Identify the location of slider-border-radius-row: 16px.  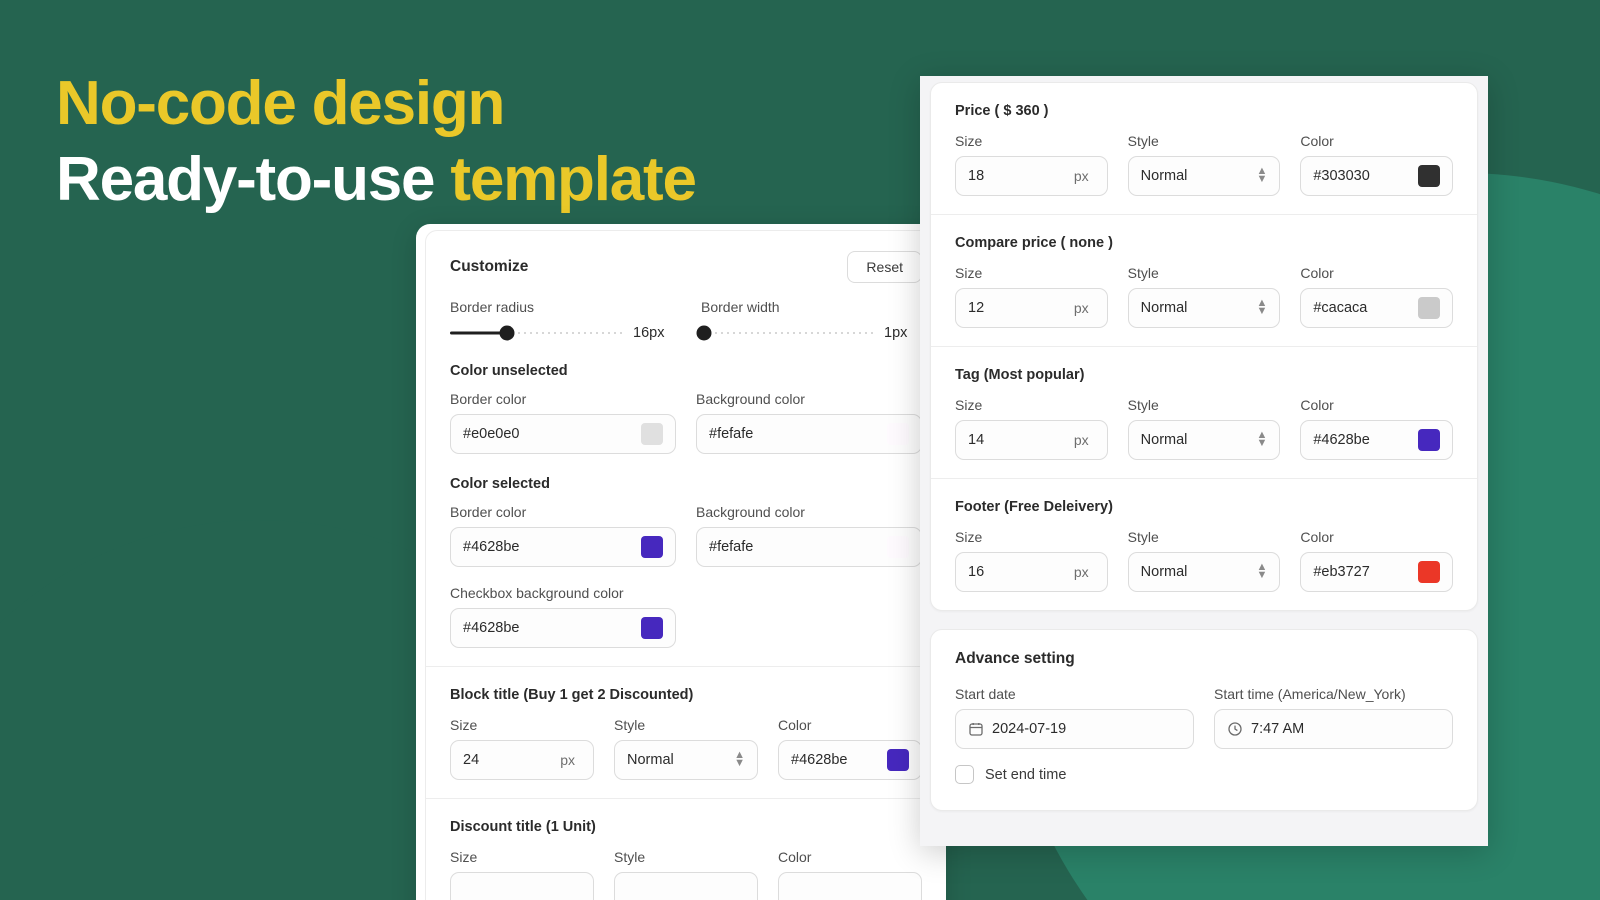
(560, 333).